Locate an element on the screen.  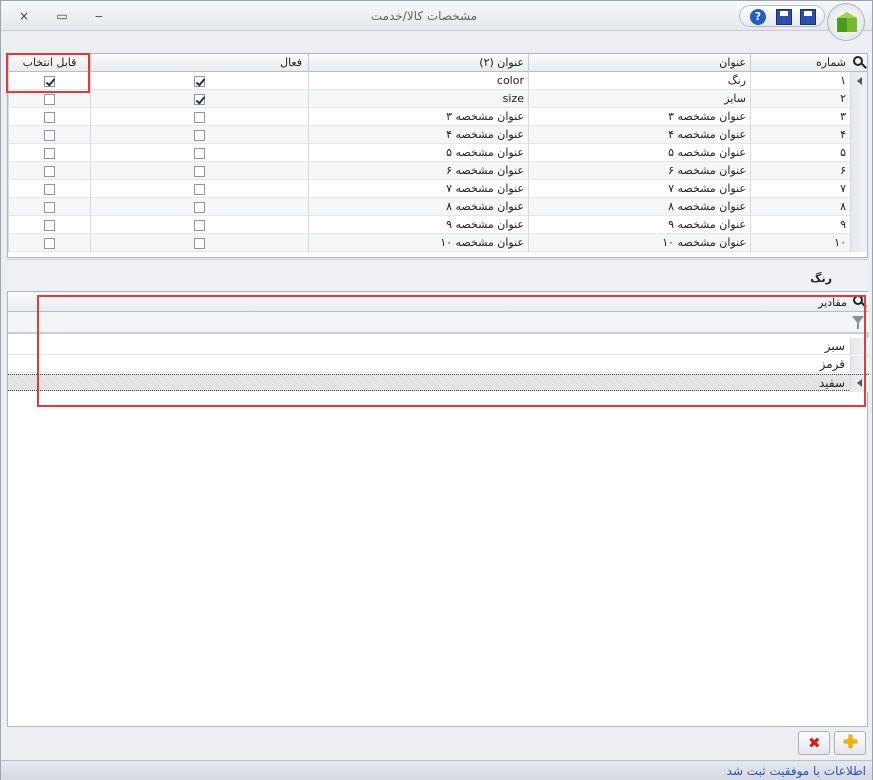
title2-cell: عنوان مشخصه ۳ is located at coordinates (418, 117).